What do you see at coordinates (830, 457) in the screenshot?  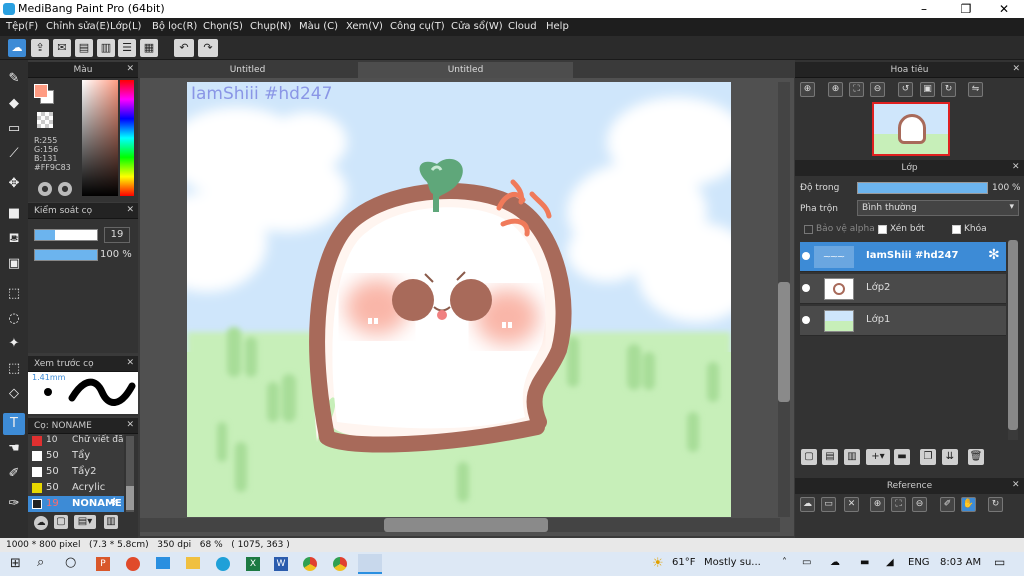 I see `new-layer-icon: ▤` at bounding box center [830, 457].